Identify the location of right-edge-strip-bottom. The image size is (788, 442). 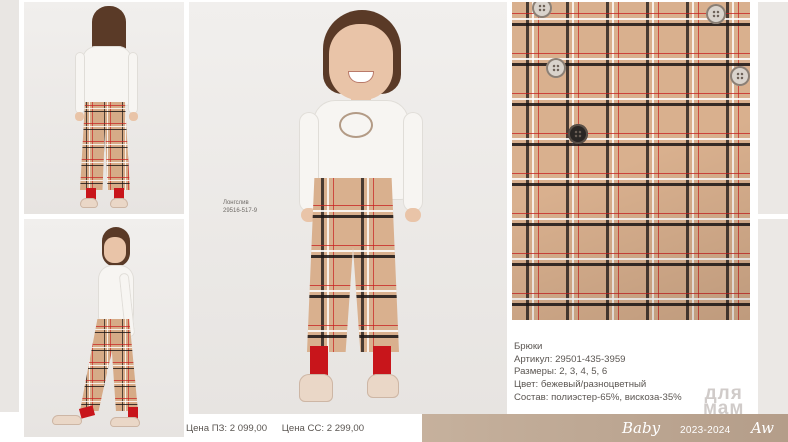
(773, 325).